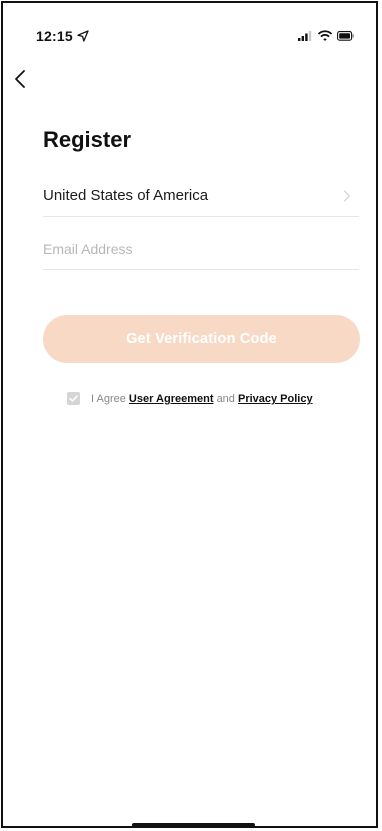  I want to click on location-arrow-icon, so click(83, 36).